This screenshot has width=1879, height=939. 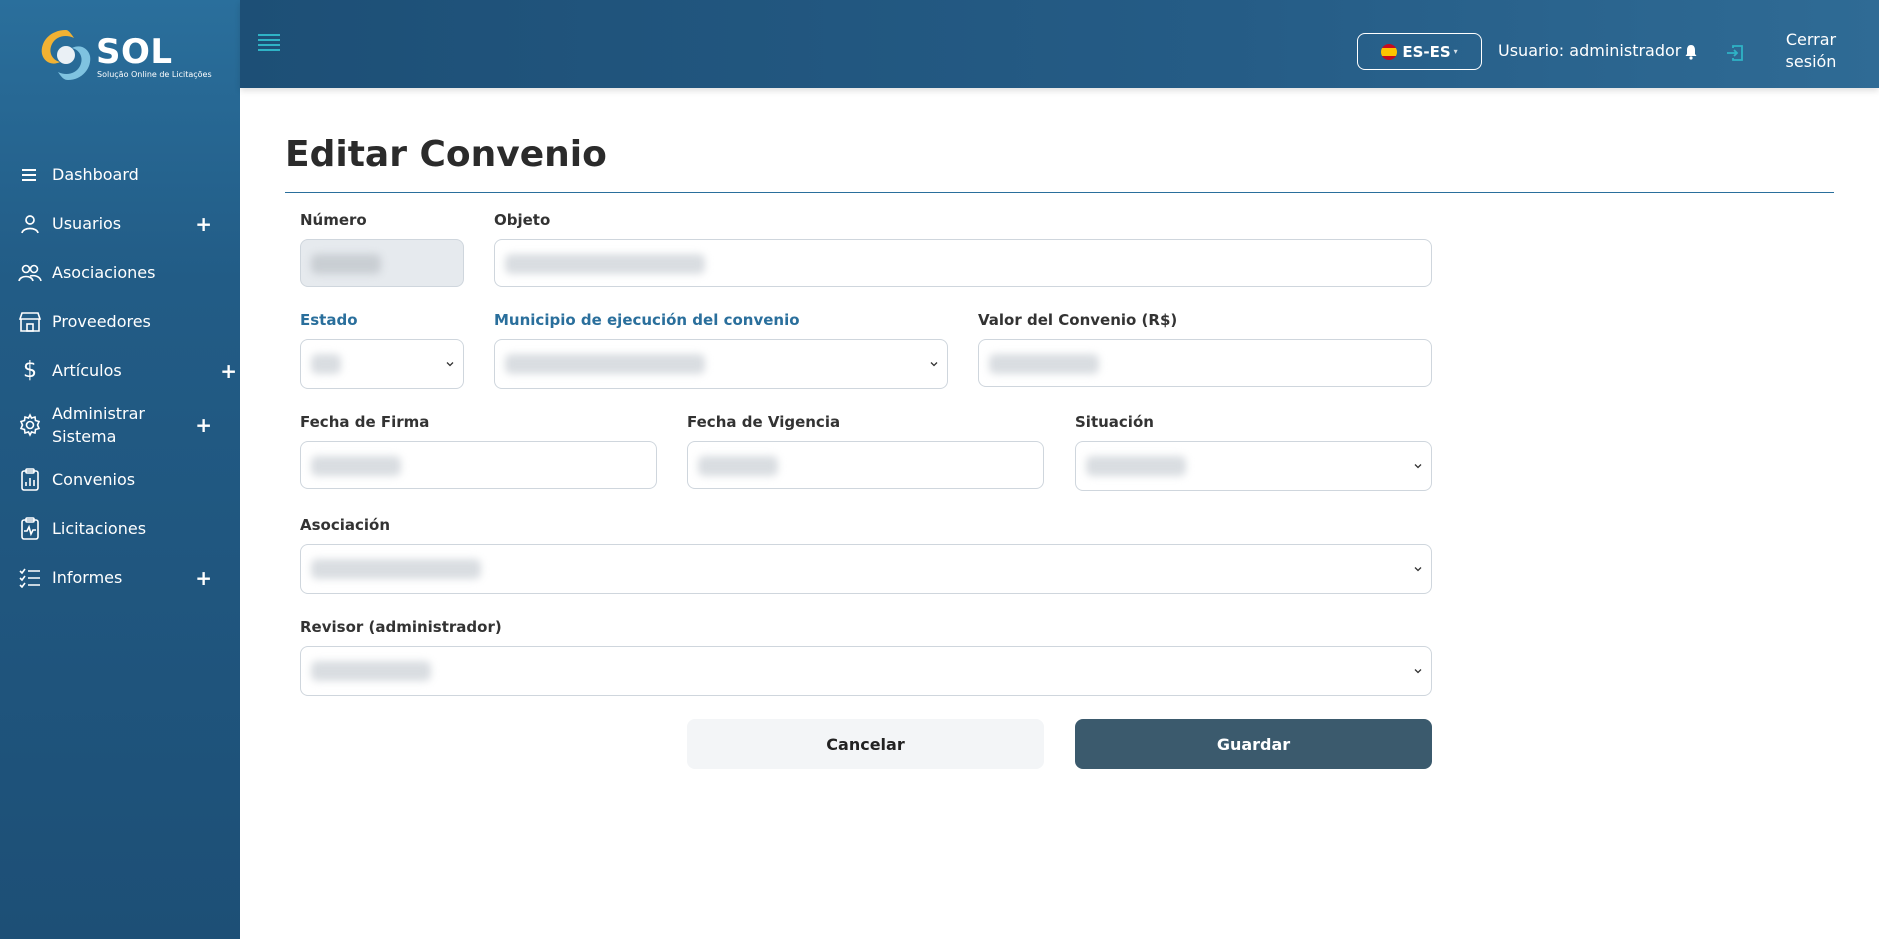 What do you see at coordinates (866, 671) in the screenshot?
I see `revisor-select` at bounding box center [866, 671].